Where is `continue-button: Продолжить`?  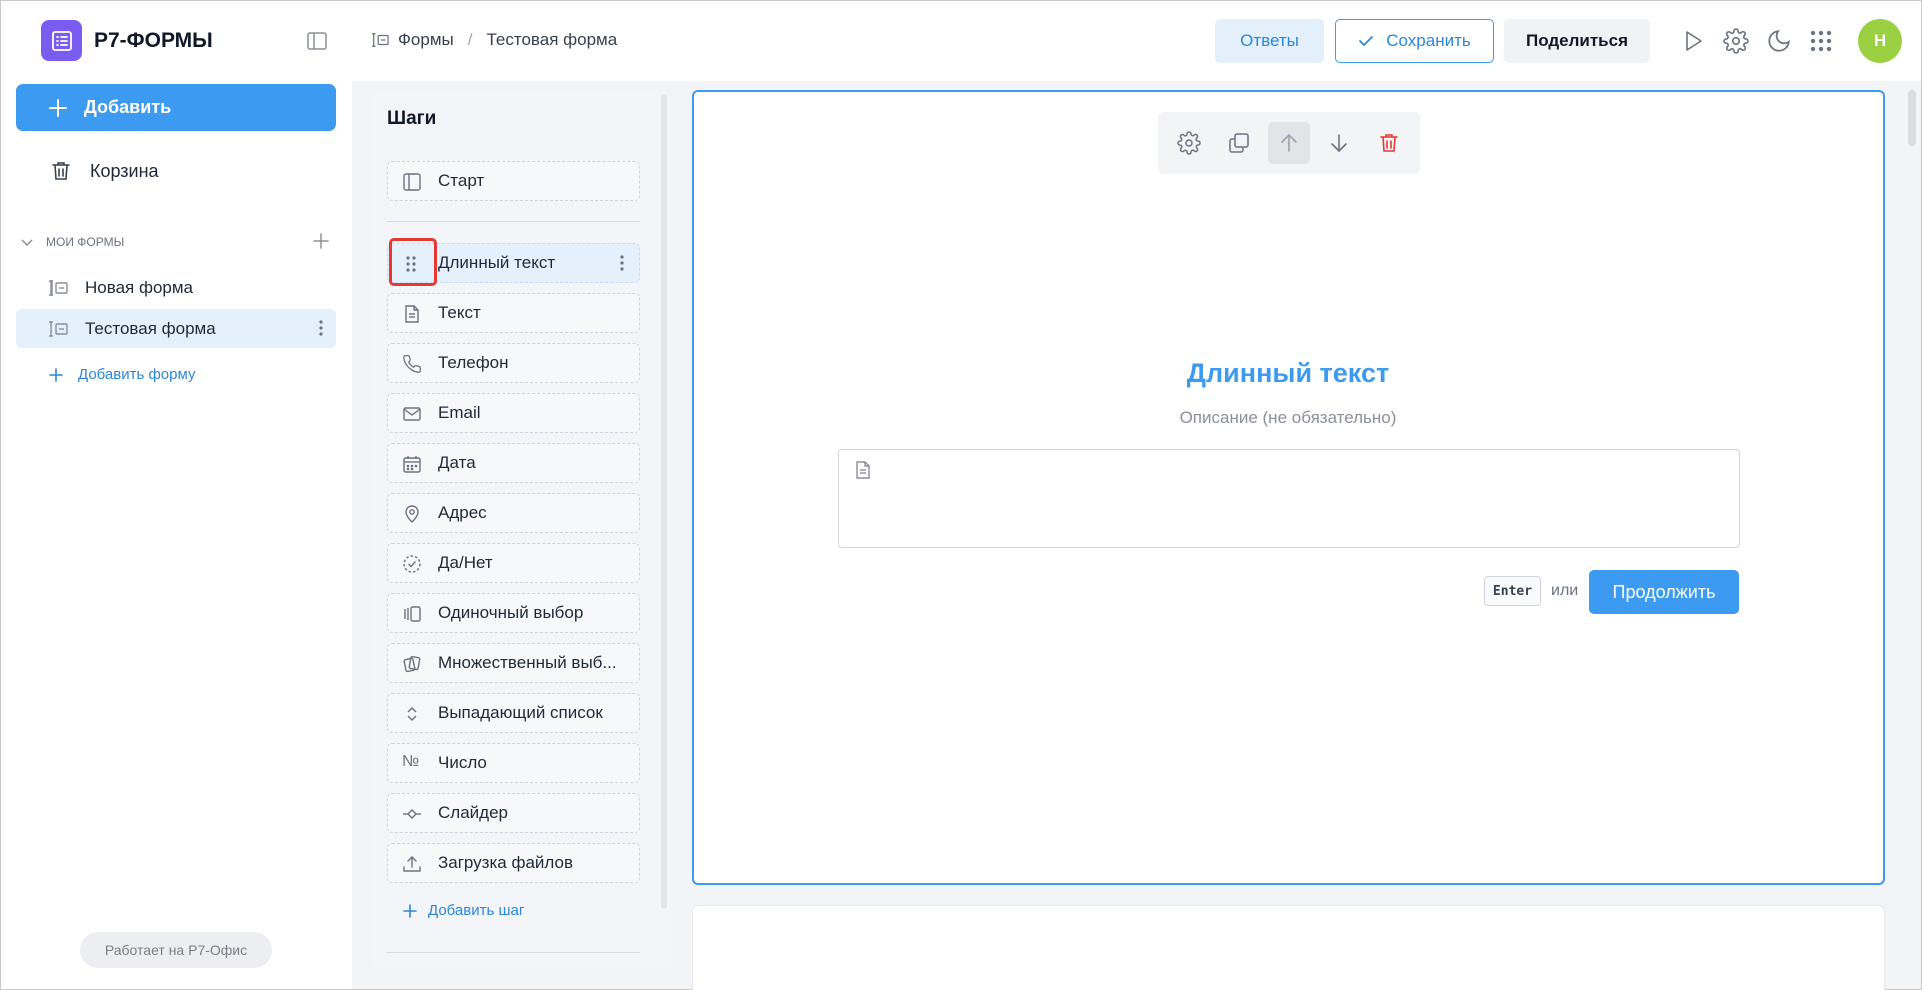
continue-button: Продолжить is located at coordinates (1664, 592).